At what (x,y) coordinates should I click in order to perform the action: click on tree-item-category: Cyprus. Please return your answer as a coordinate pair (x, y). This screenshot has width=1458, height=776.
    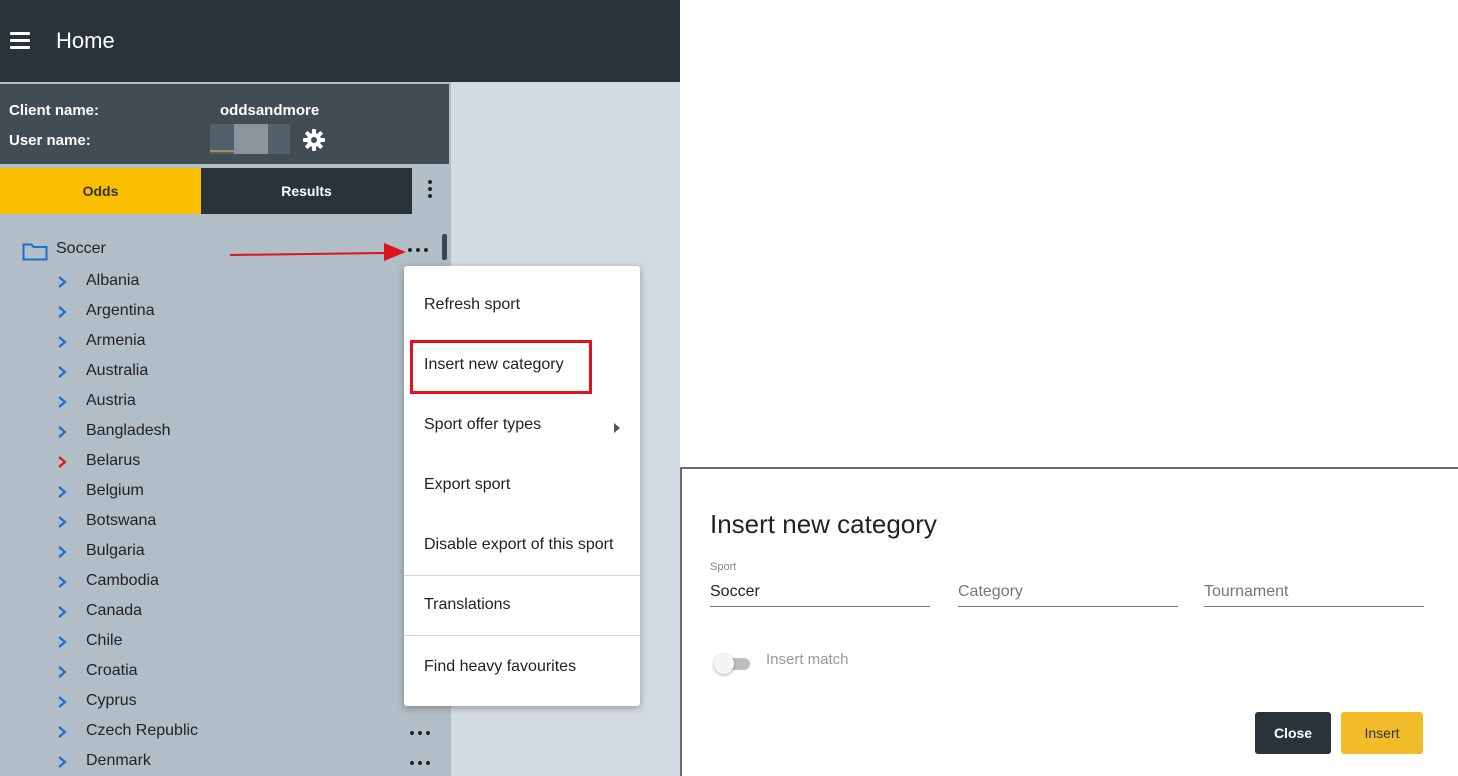
    Looking at the image, I should click on (251, 703).